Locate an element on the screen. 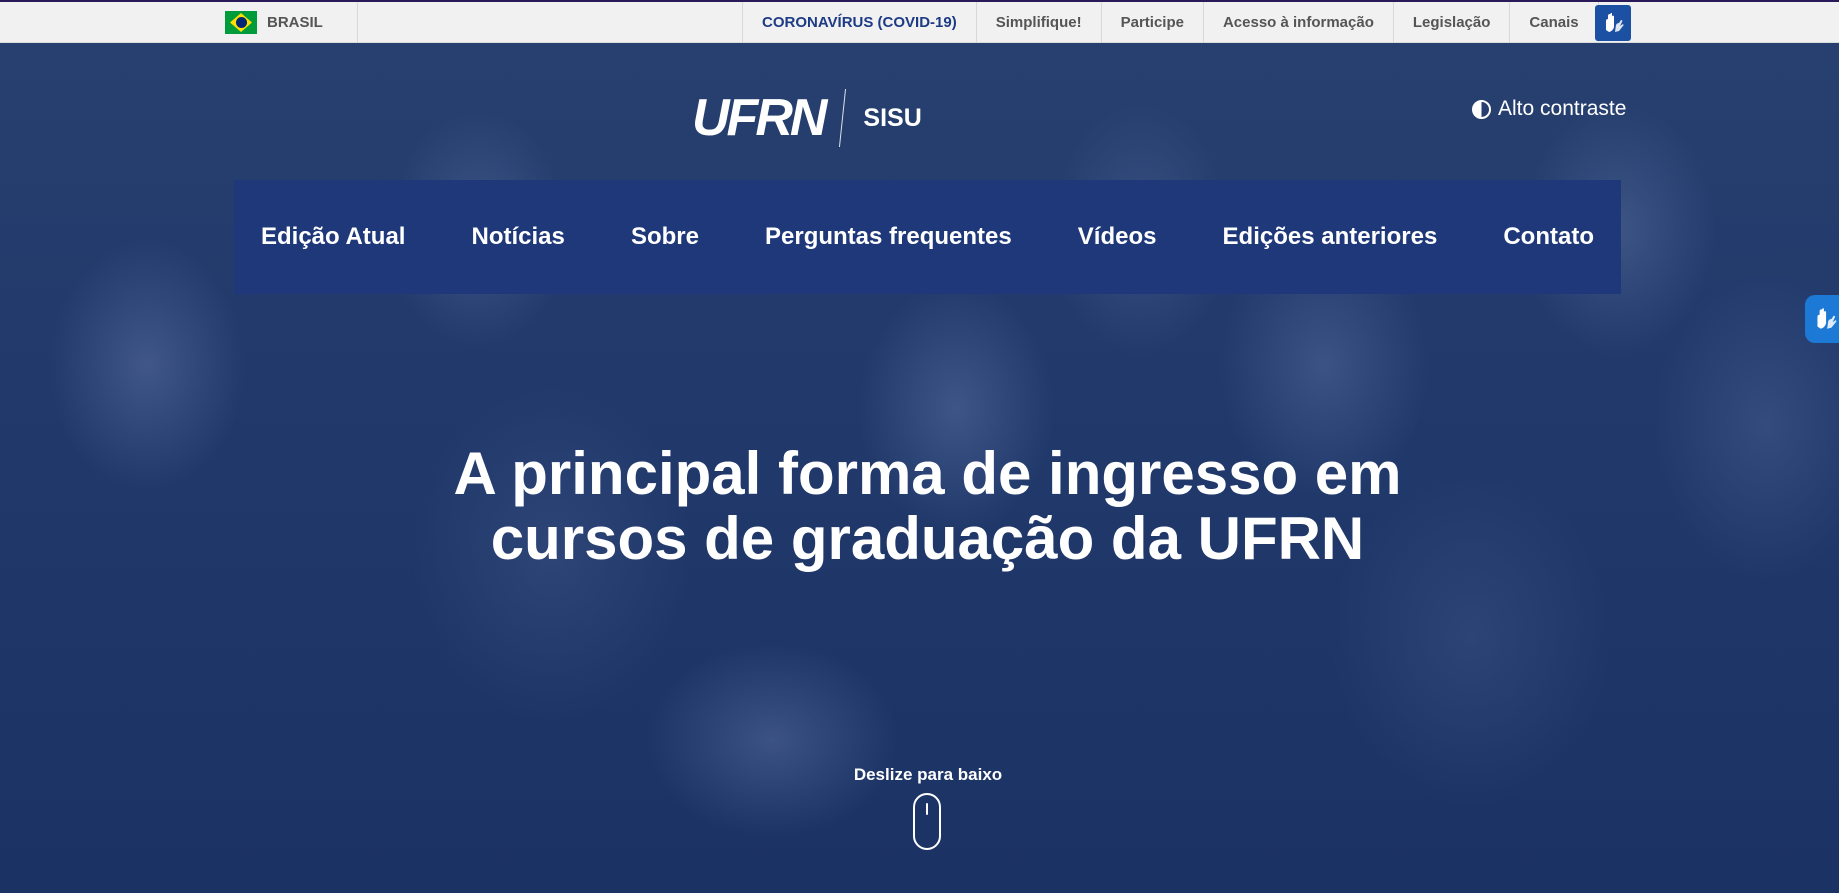 The width and height of the screenshot is (1839, 893). nav-item-sobre: Sobre is located at coordinates (665, 237).